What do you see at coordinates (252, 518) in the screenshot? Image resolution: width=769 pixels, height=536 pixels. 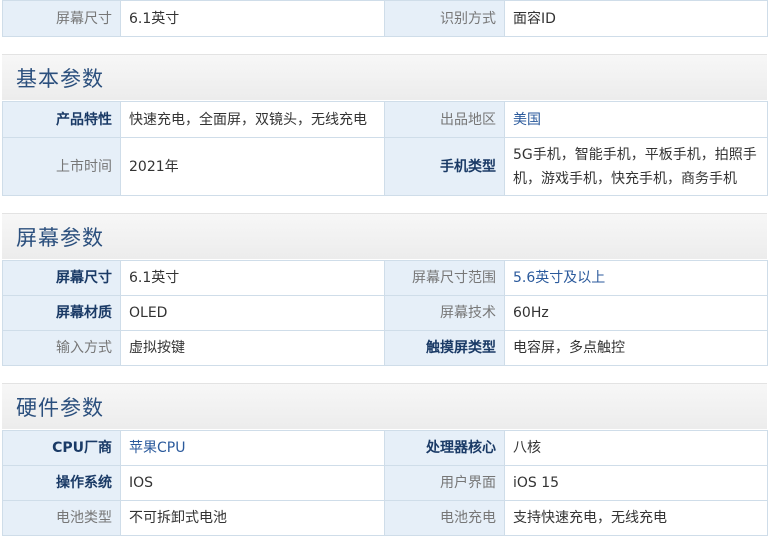 I see `spec-value: 不可拆卸式电池` at bounding box center [252, 518].